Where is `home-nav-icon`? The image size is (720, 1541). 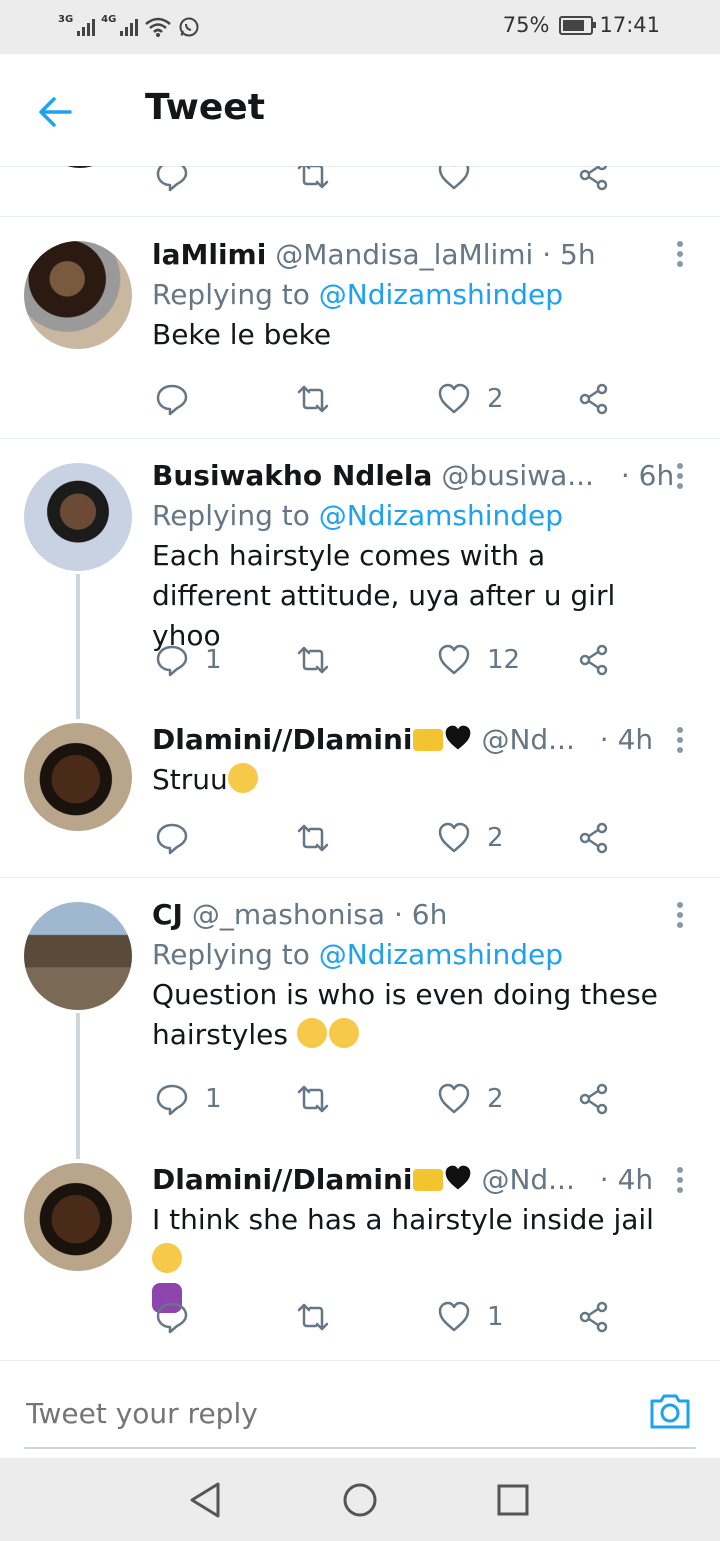 home-nav-icon is located at coordinates (360, 1500).